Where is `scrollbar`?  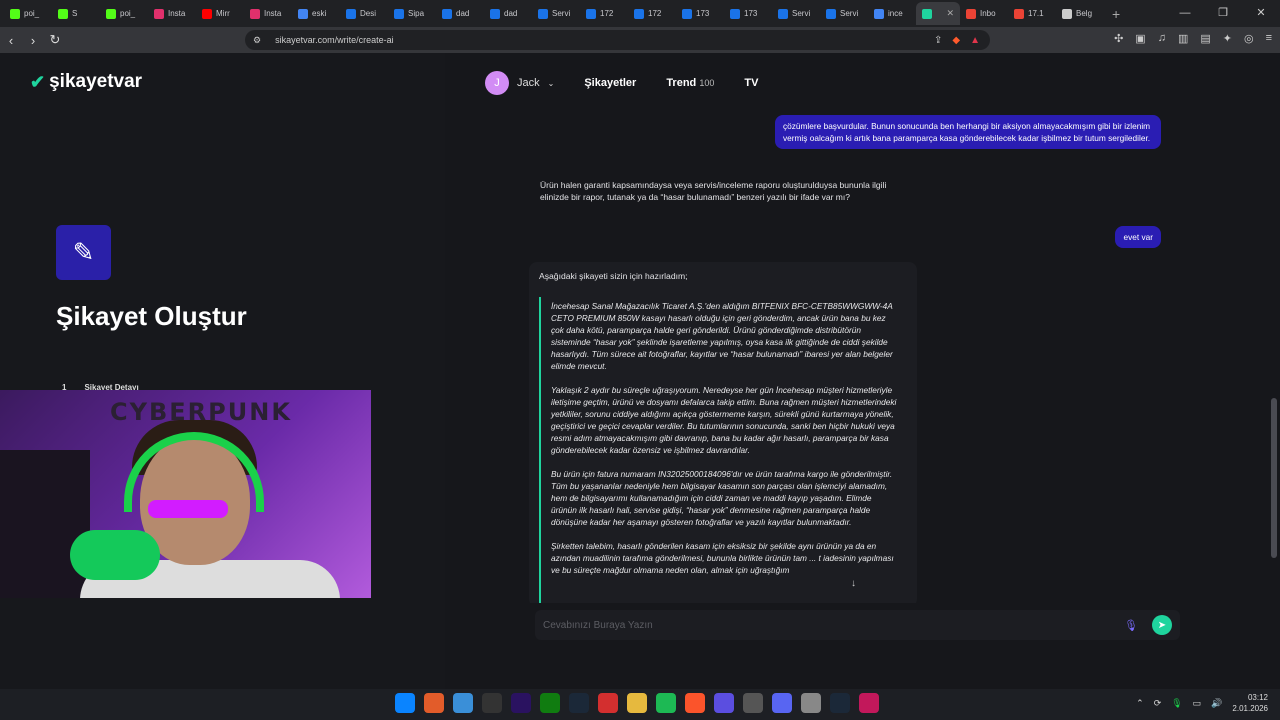
scrollbar is located at coordinates (1274, 363).